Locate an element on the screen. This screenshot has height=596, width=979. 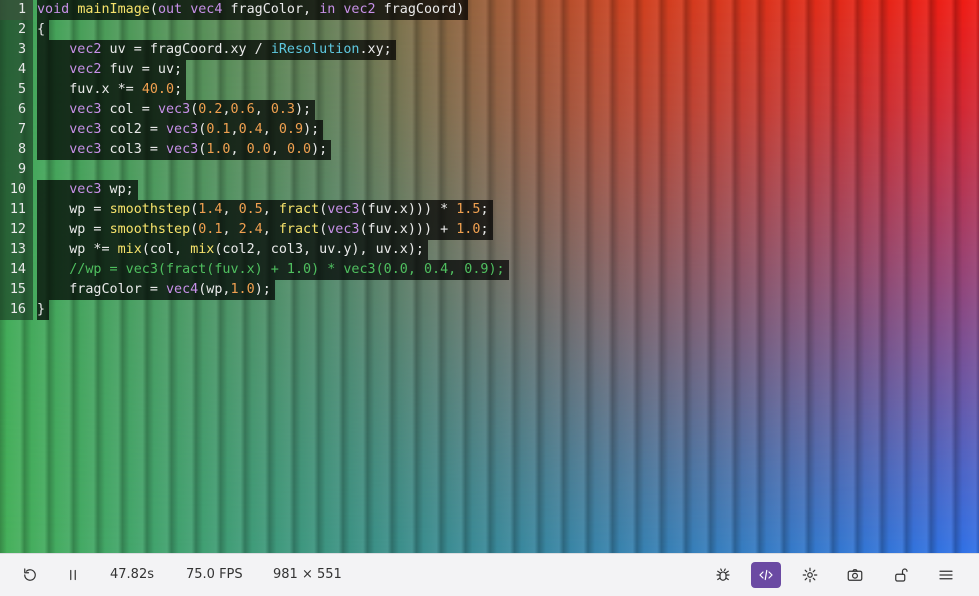
gear-icon is located at coordinates (810, 575).